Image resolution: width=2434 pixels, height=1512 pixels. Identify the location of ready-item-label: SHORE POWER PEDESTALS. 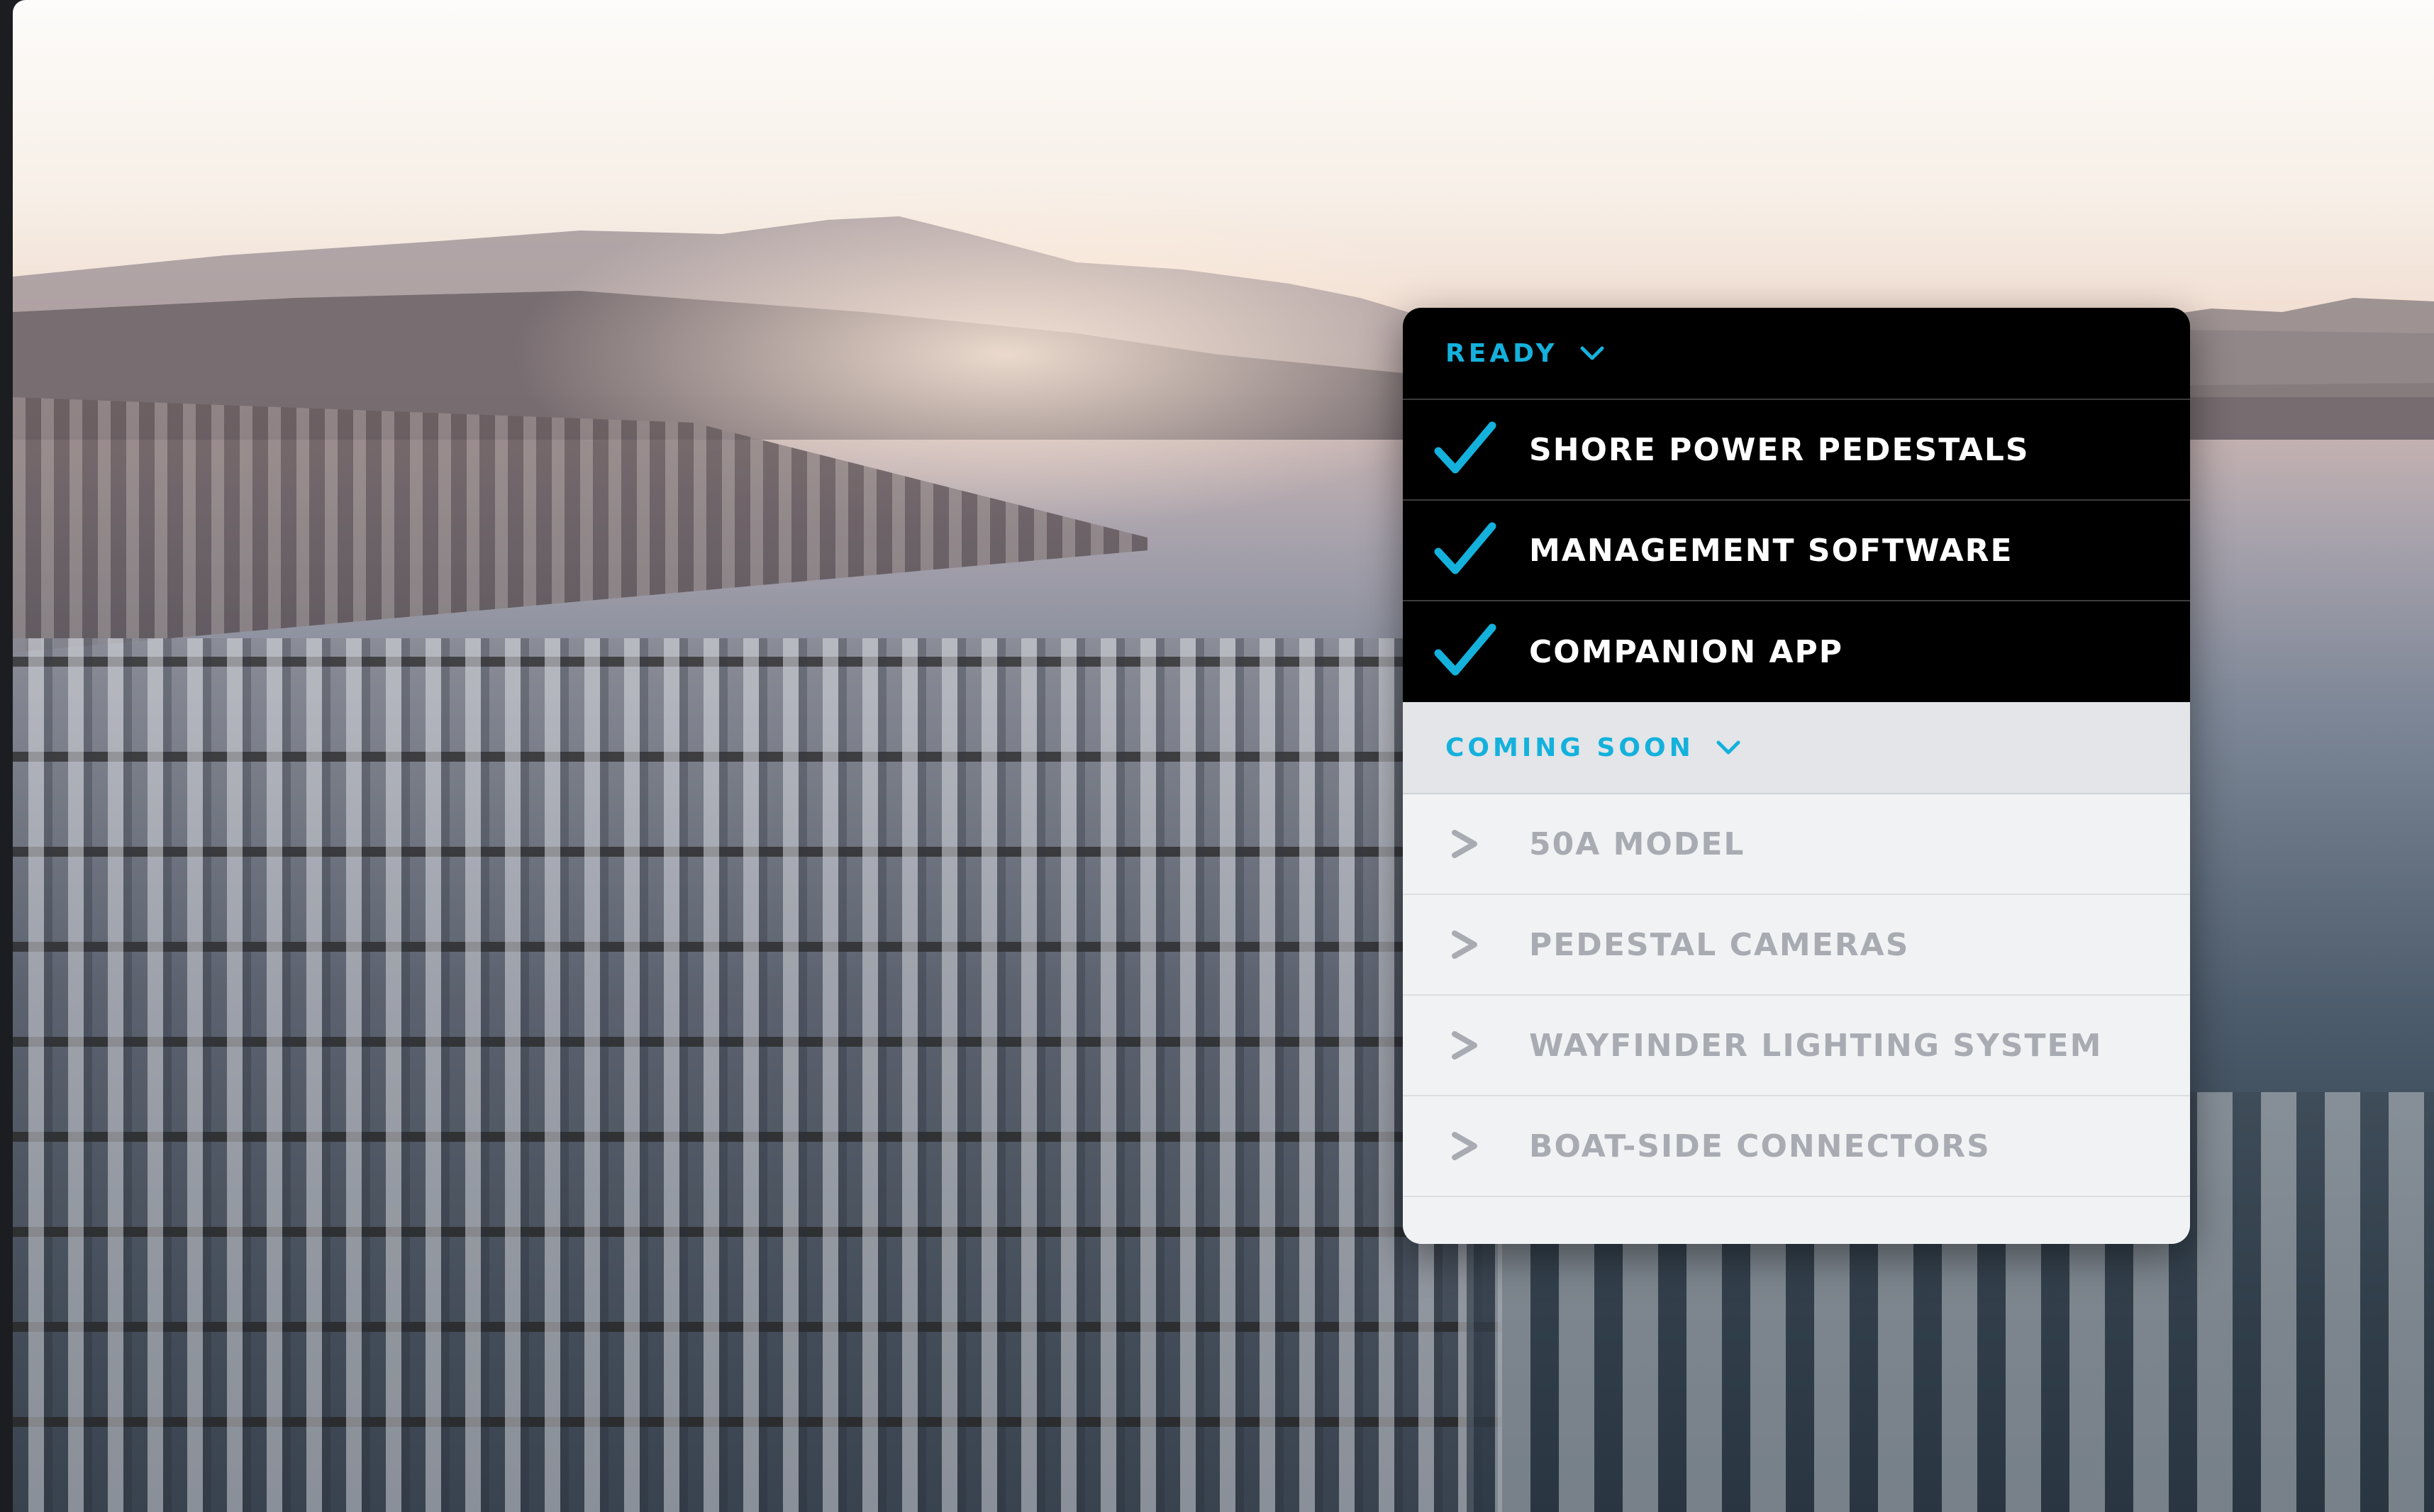
(1779, 449).